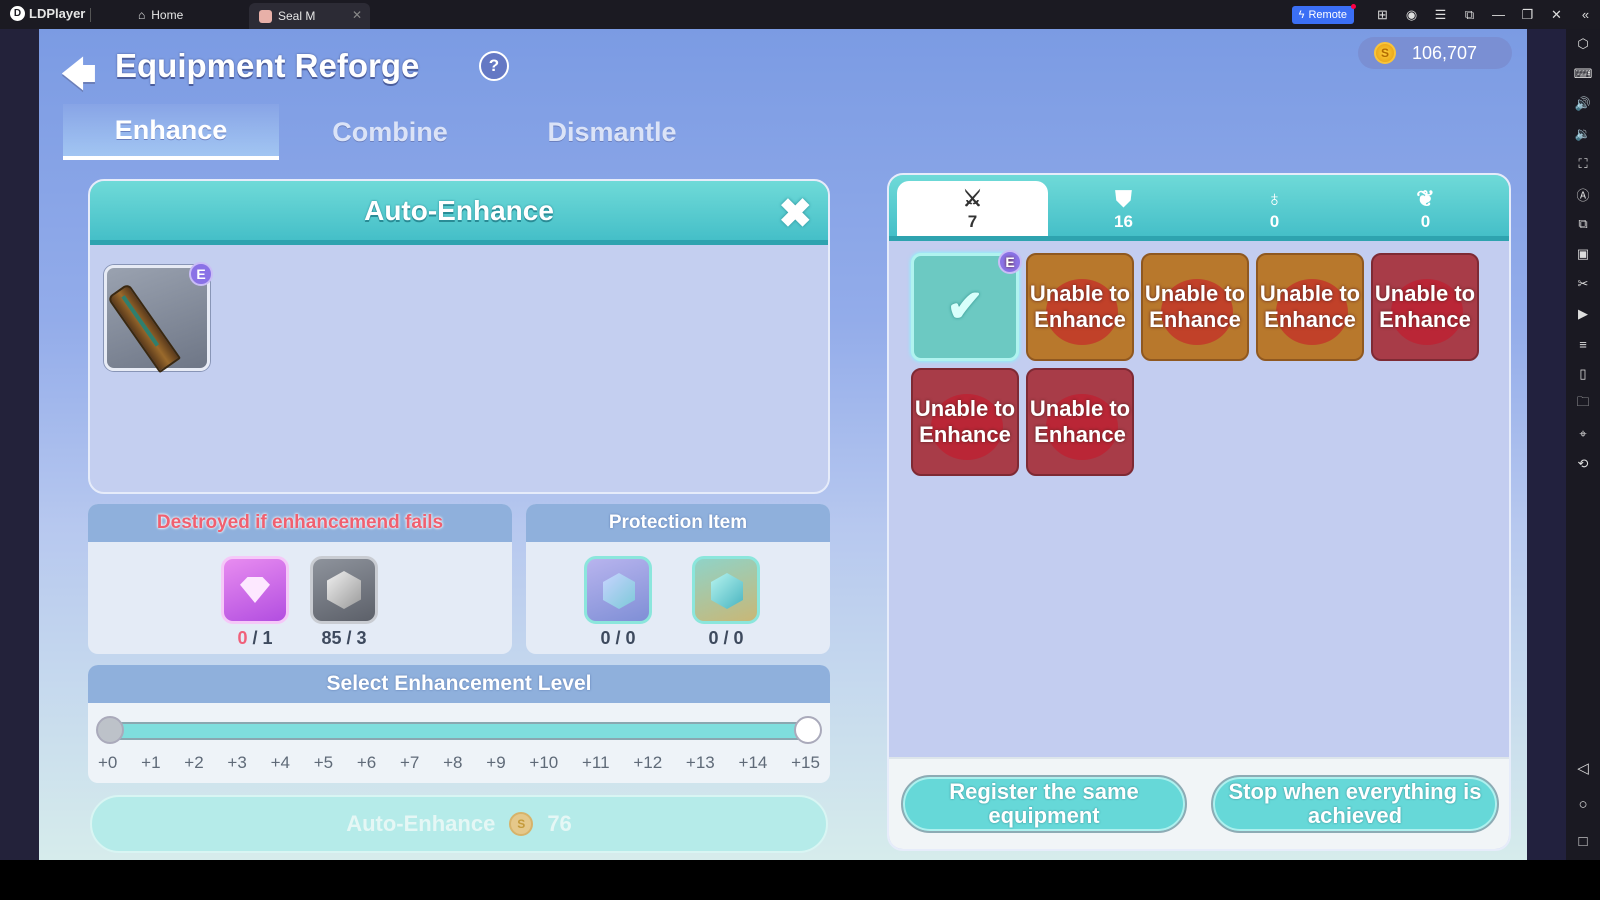  I want to click on level-tick: +3, so click(236, 763).